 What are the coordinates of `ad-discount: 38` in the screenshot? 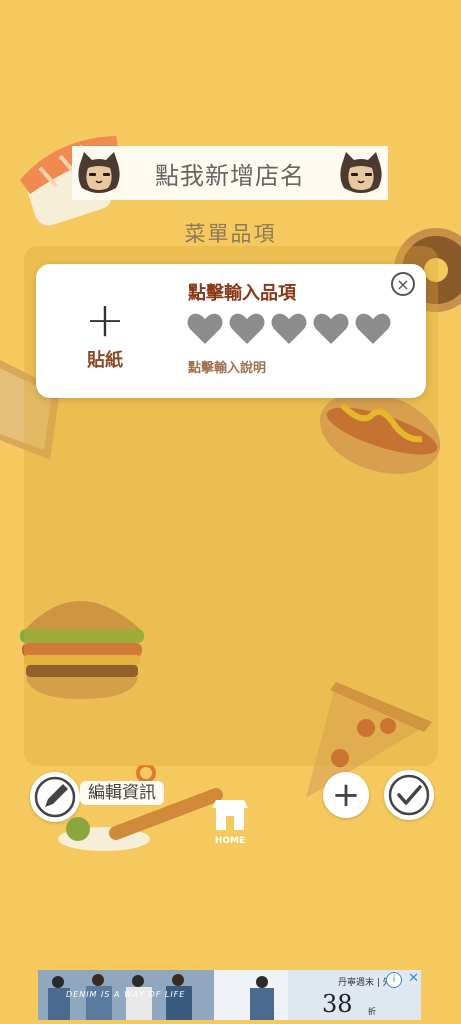 It's located at (337, 1004).